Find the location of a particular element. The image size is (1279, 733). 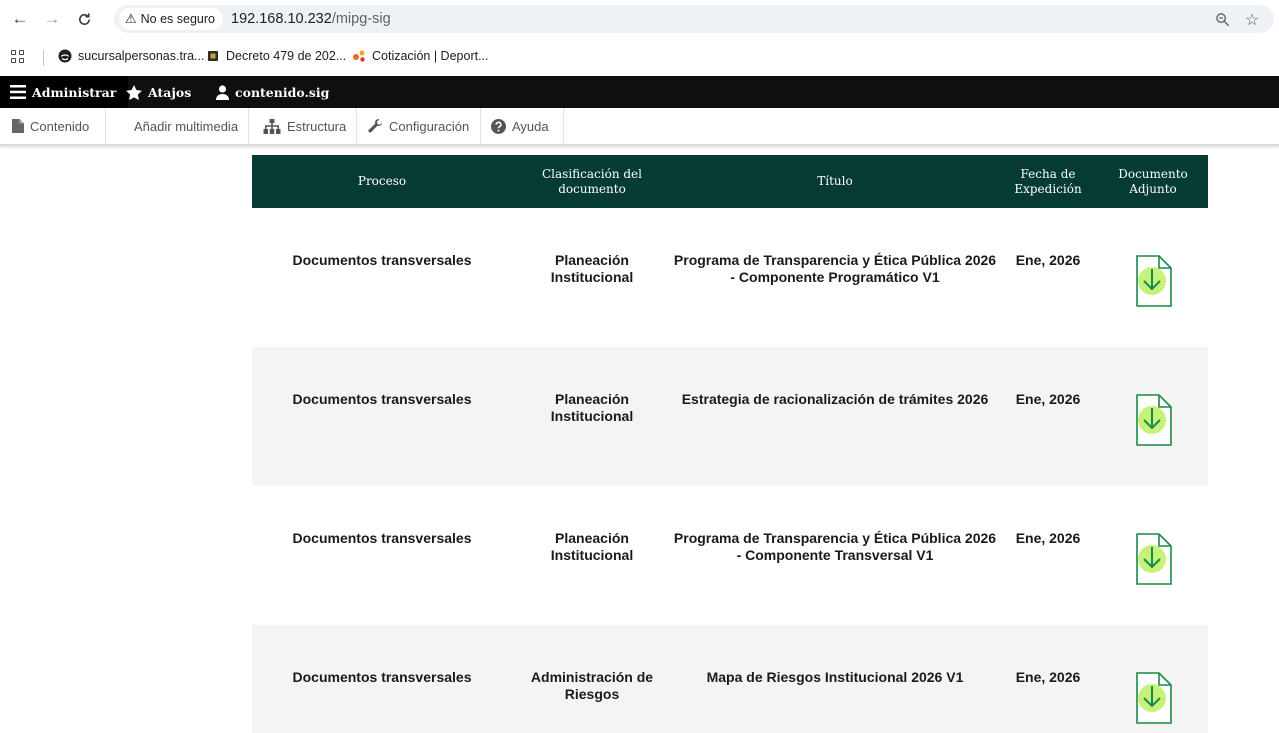

tray-item-label: Contenido is located at coordinates (60, 126).